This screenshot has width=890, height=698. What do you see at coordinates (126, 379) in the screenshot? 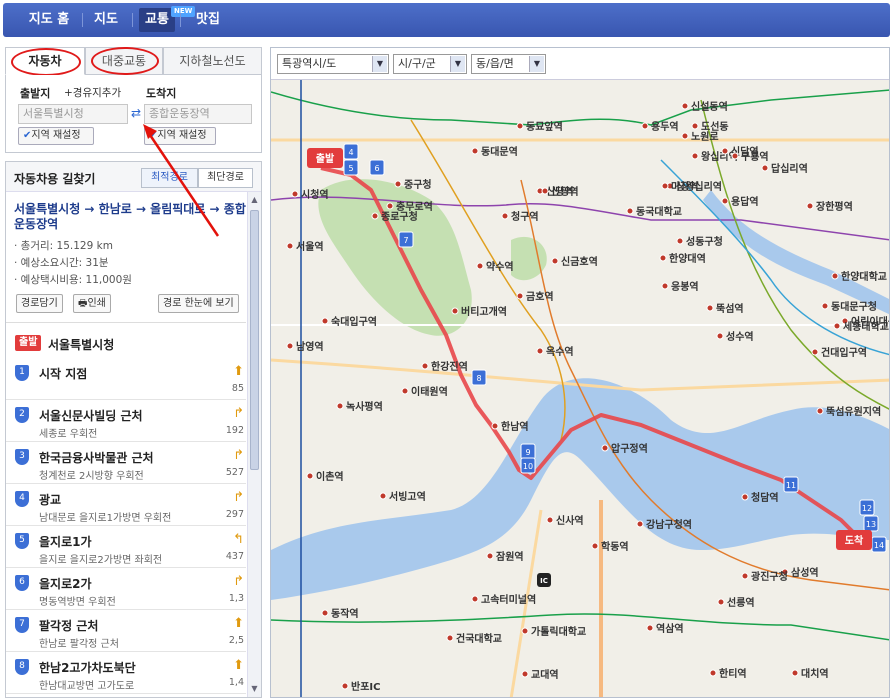
I see `route-step-item: 1 시작 지점 ⬆ 85` at bounding box center [126, 379].